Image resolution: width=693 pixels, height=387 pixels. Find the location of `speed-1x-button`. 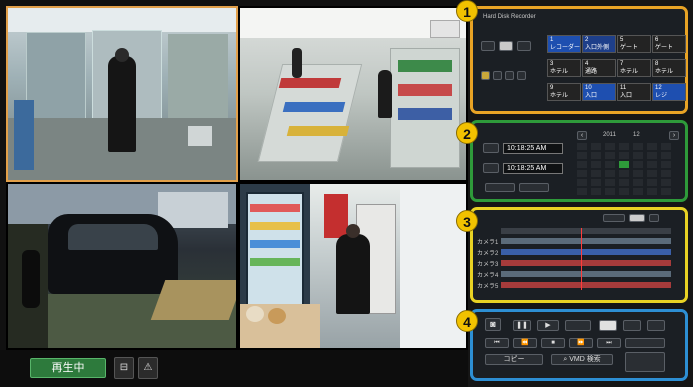

speed-1x-button is located at coordinates (608, 325).